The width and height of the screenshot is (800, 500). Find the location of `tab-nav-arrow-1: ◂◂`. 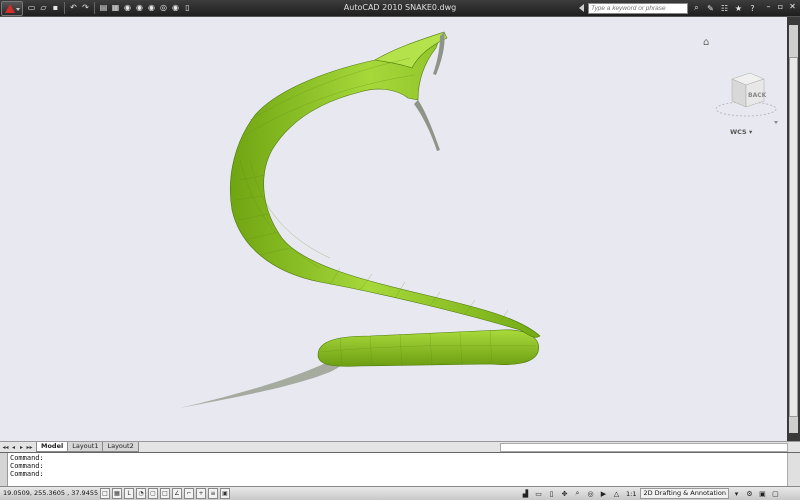

tab-nav-arrow-1: ◂◂ is located at coordinates (5, 447).